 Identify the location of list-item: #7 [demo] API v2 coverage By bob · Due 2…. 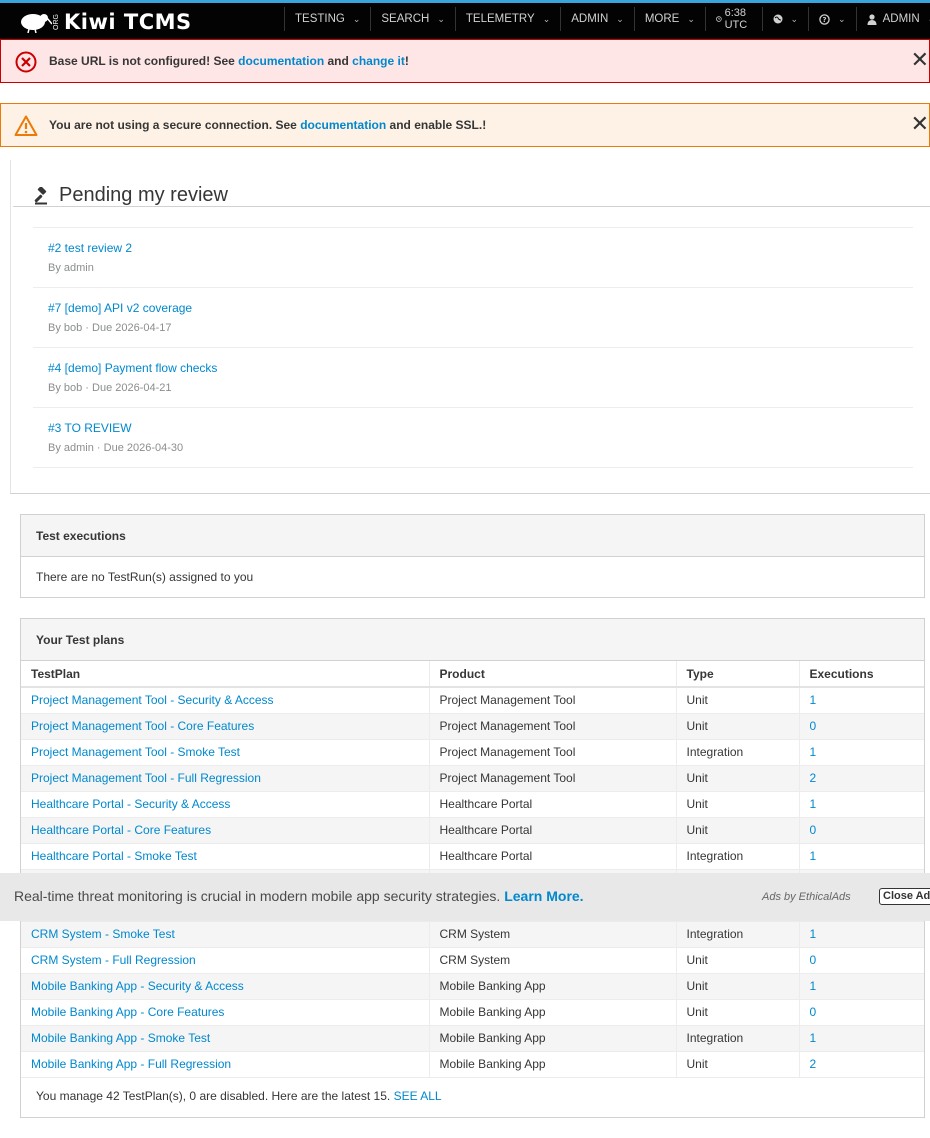
(473, 317).